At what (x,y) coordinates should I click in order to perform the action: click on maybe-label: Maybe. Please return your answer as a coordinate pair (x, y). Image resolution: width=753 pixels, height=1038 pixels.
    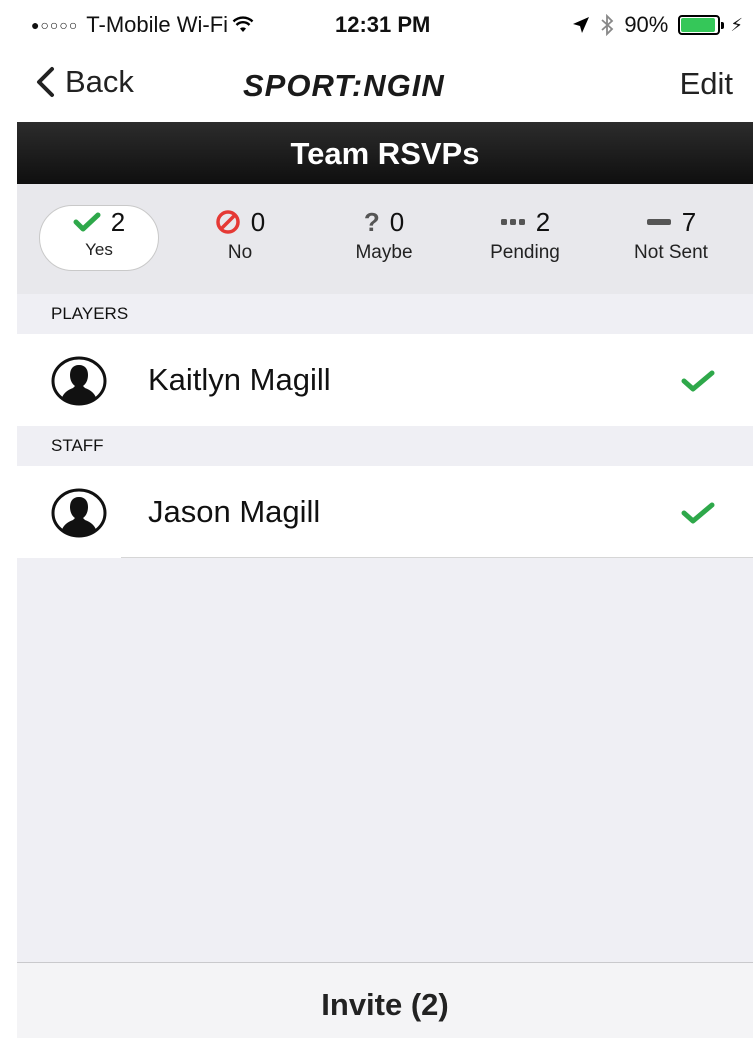
    Looking at the image, I should click on (384, 252).